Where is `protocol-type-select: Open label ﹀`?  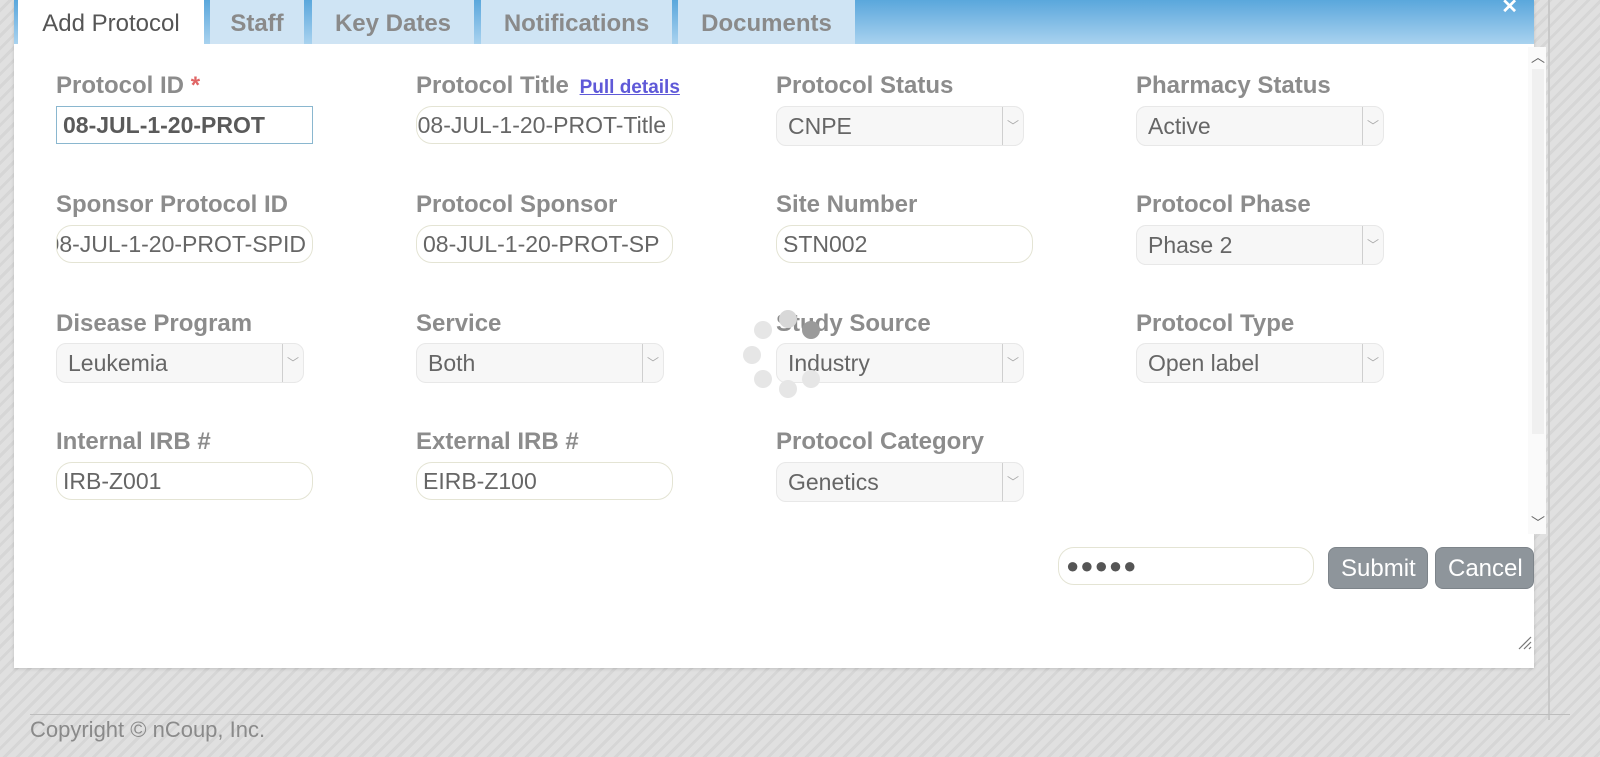 protocol-type-select: Open label ﹀ is located at coordinates (1260, 363).